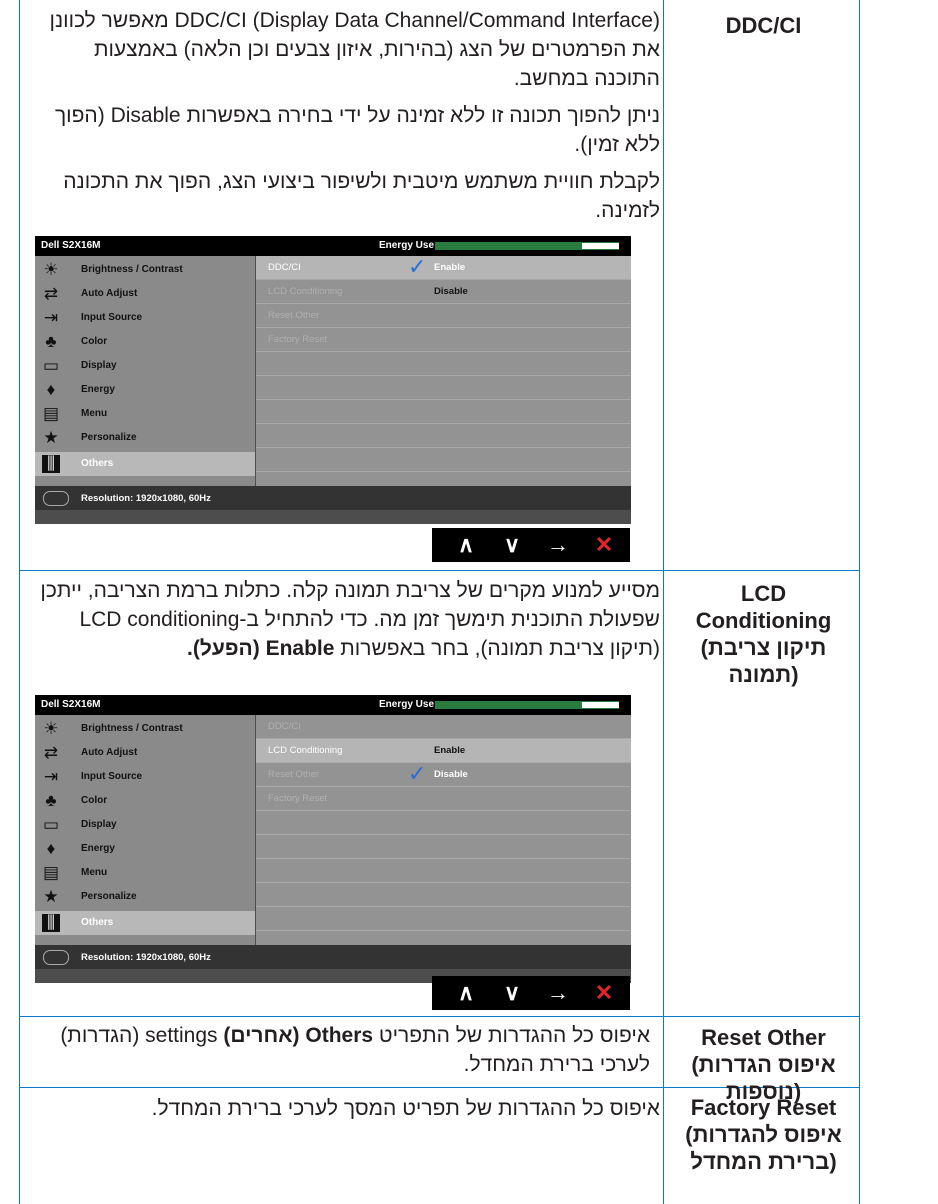 This screenshot has width=938, height=1204. What do you see at coordinates (51, 923) in the screenshot?
I see `others-icon: ⫼` at bounding box center [51, 923].